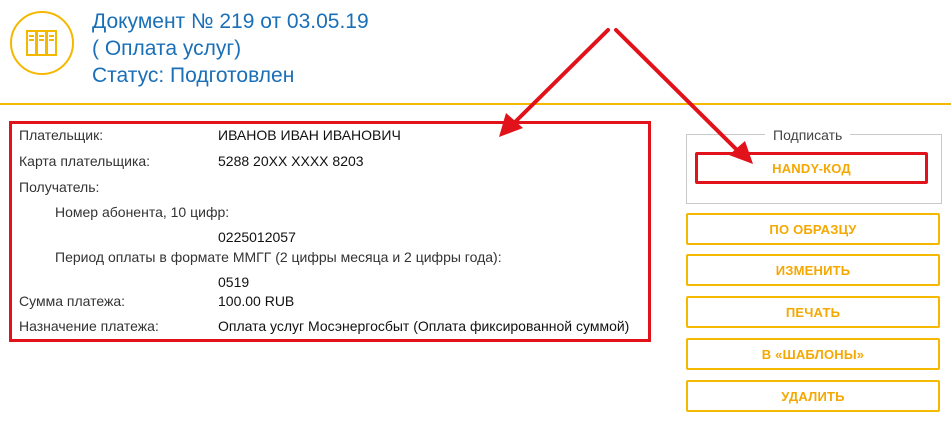 The image size is (951, 423). Describe the element at coordinates (291, 161) in the screenshot. I see `card-value: 5288 20XX XXXX 8203` at that location.